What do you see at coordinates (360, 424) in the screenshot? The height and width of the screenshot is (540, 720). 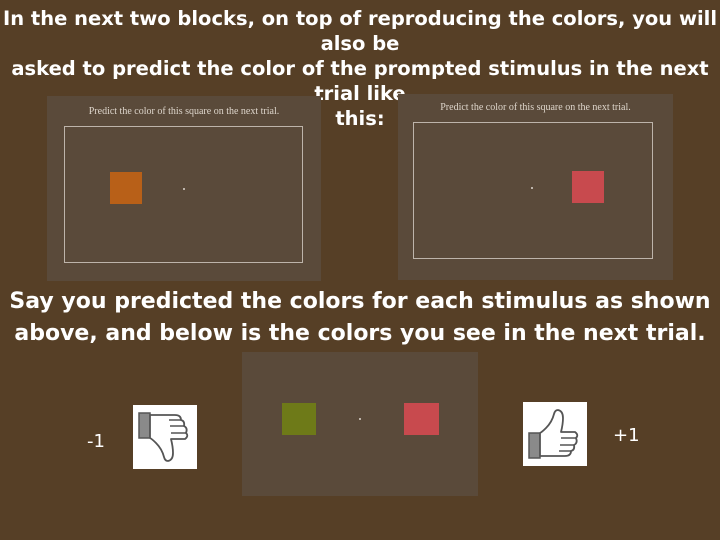 I see `next-trial-panel` at bounding box center [360, 424].